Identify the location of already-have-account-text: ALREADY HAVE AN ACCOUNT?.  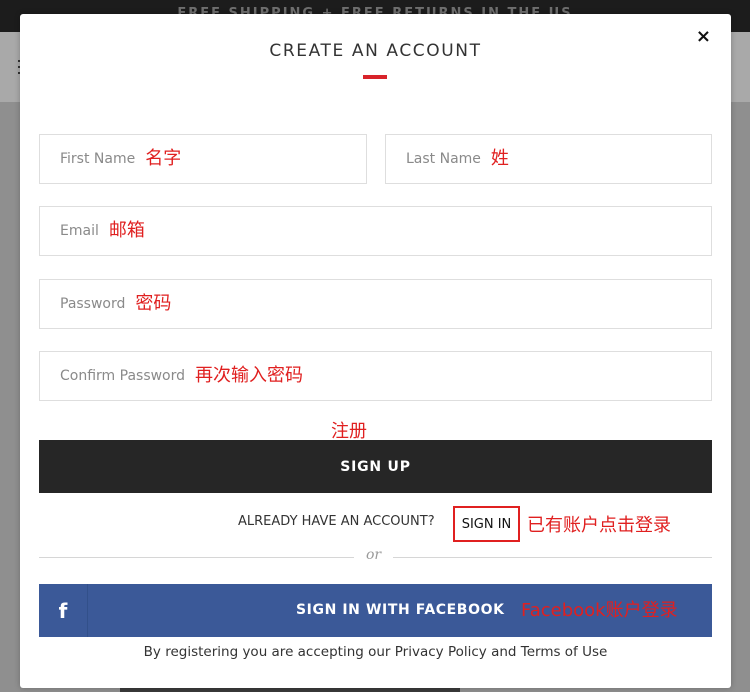
(336, 521).